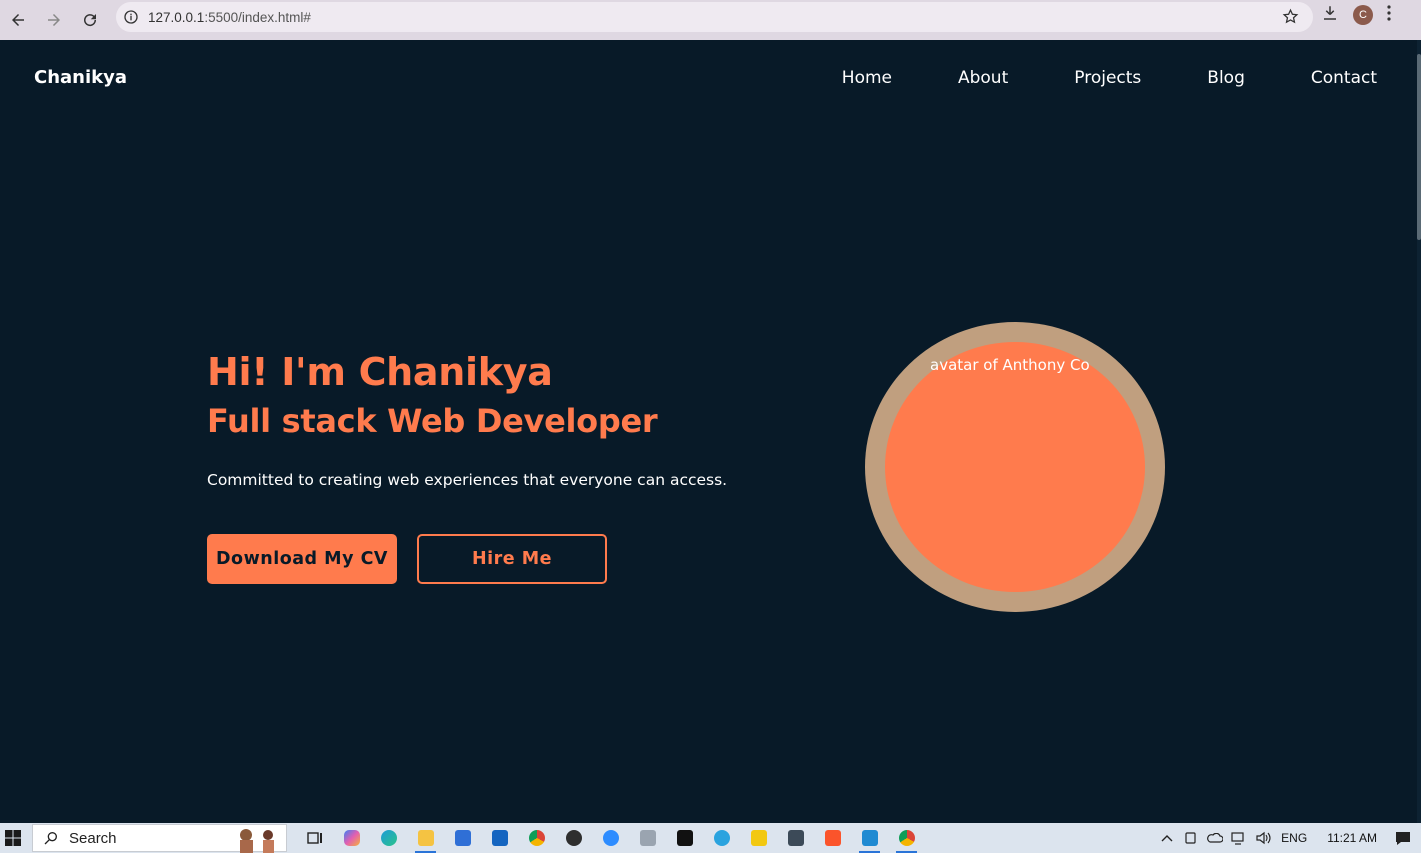 This screenshot has height=853, width=1421. I want to click on zoom-icon, so click(610, 838).